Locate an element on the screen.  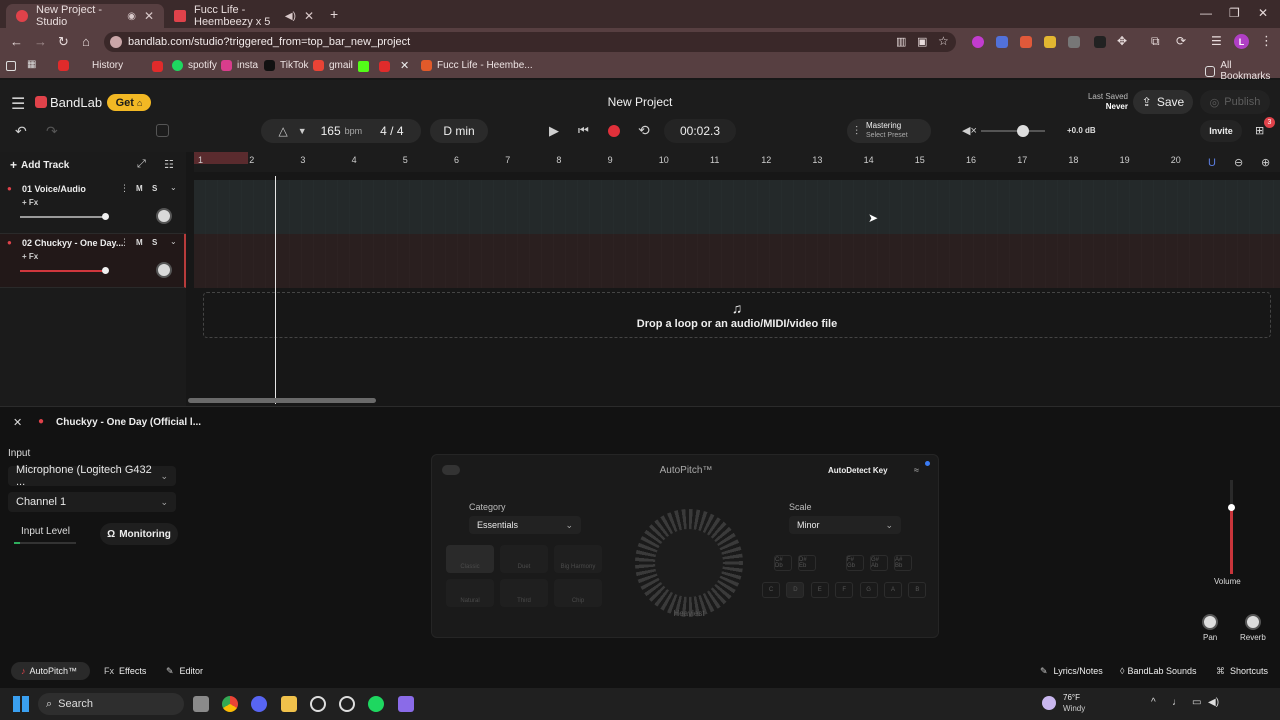
close-window-icon: ✕ is located at coordinates (1263, 13).